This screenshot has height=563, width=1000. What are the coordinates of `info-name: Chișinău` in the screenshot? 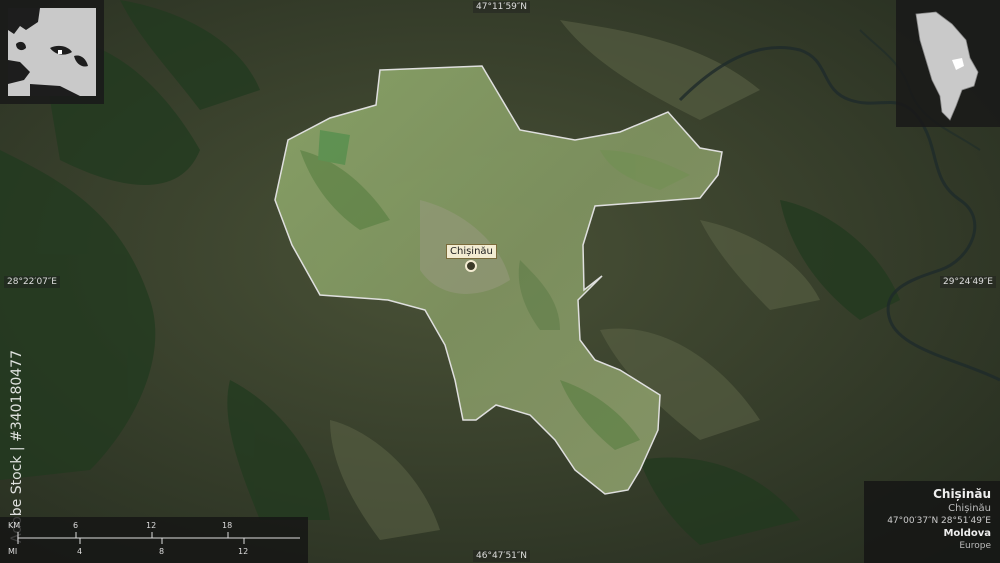 It's located at (962, 494).